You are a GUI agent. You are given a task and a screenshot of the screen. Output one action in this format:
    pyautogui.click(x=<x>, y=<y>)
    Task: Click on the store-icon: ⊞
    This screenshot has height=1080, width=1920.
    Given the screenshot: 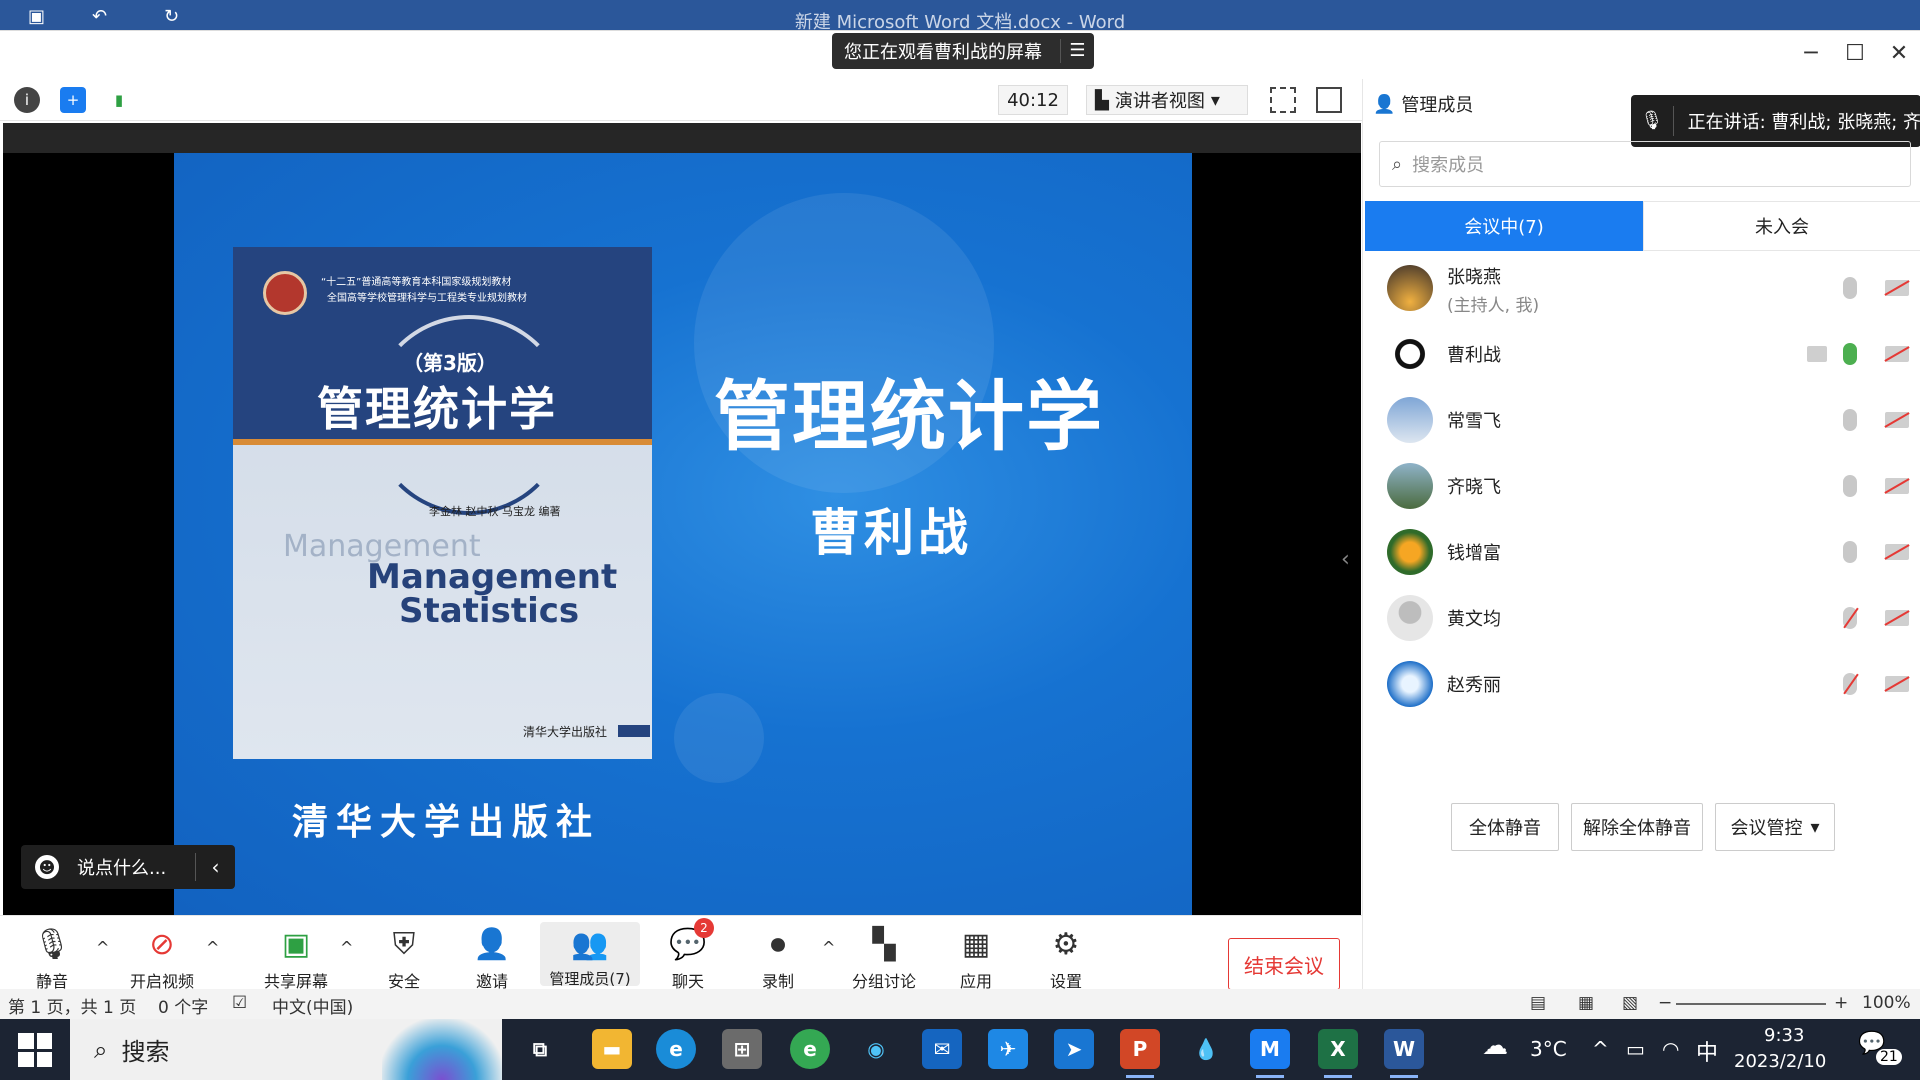 What is the action you would take?
    pyautogui.click(x=742, y=1049)
    